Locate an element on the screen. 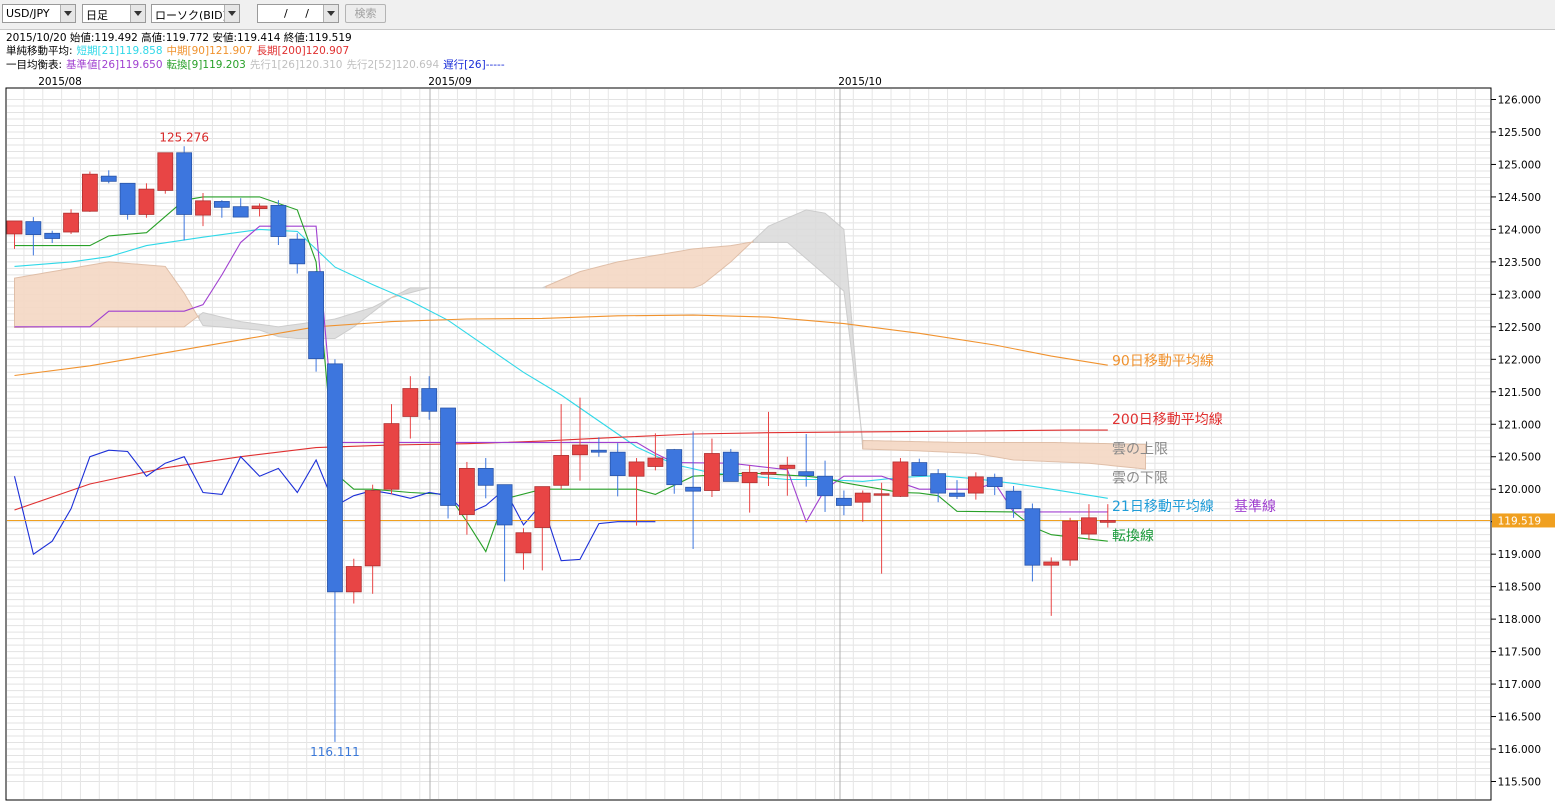  y-tick-label: 123.500 is located at coordinates (1519, 263).